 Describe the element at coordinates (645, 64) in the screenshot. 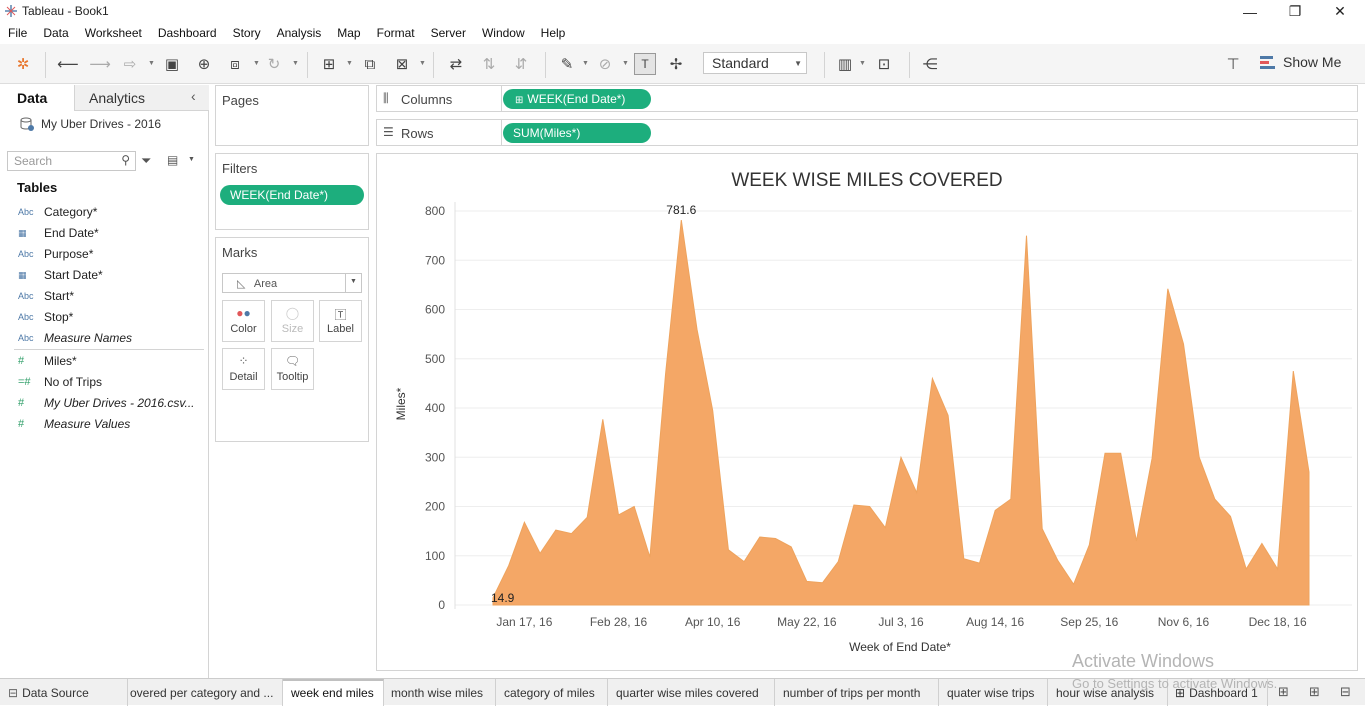

I see `show-mark-labels-icon: T` at that location.